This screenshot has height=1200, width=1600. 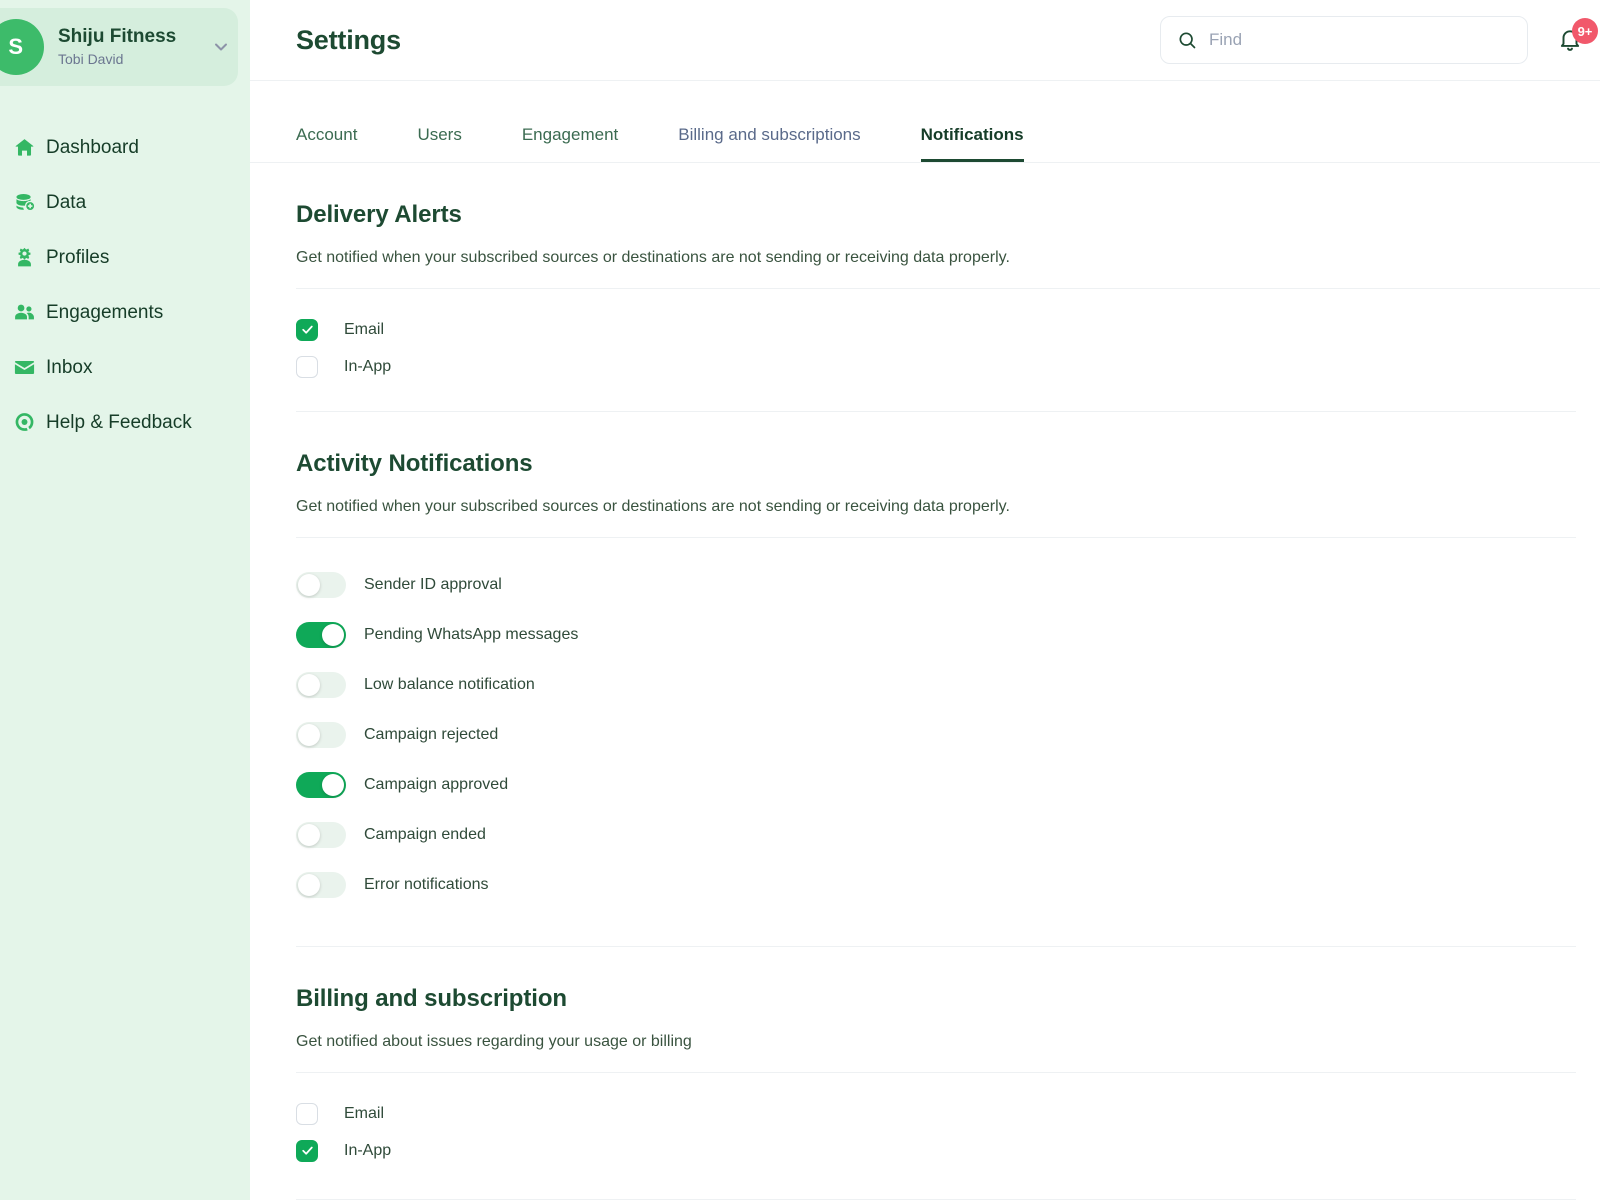 I want to click on tab-engagement: Engagement, so click(x=570, y=143).